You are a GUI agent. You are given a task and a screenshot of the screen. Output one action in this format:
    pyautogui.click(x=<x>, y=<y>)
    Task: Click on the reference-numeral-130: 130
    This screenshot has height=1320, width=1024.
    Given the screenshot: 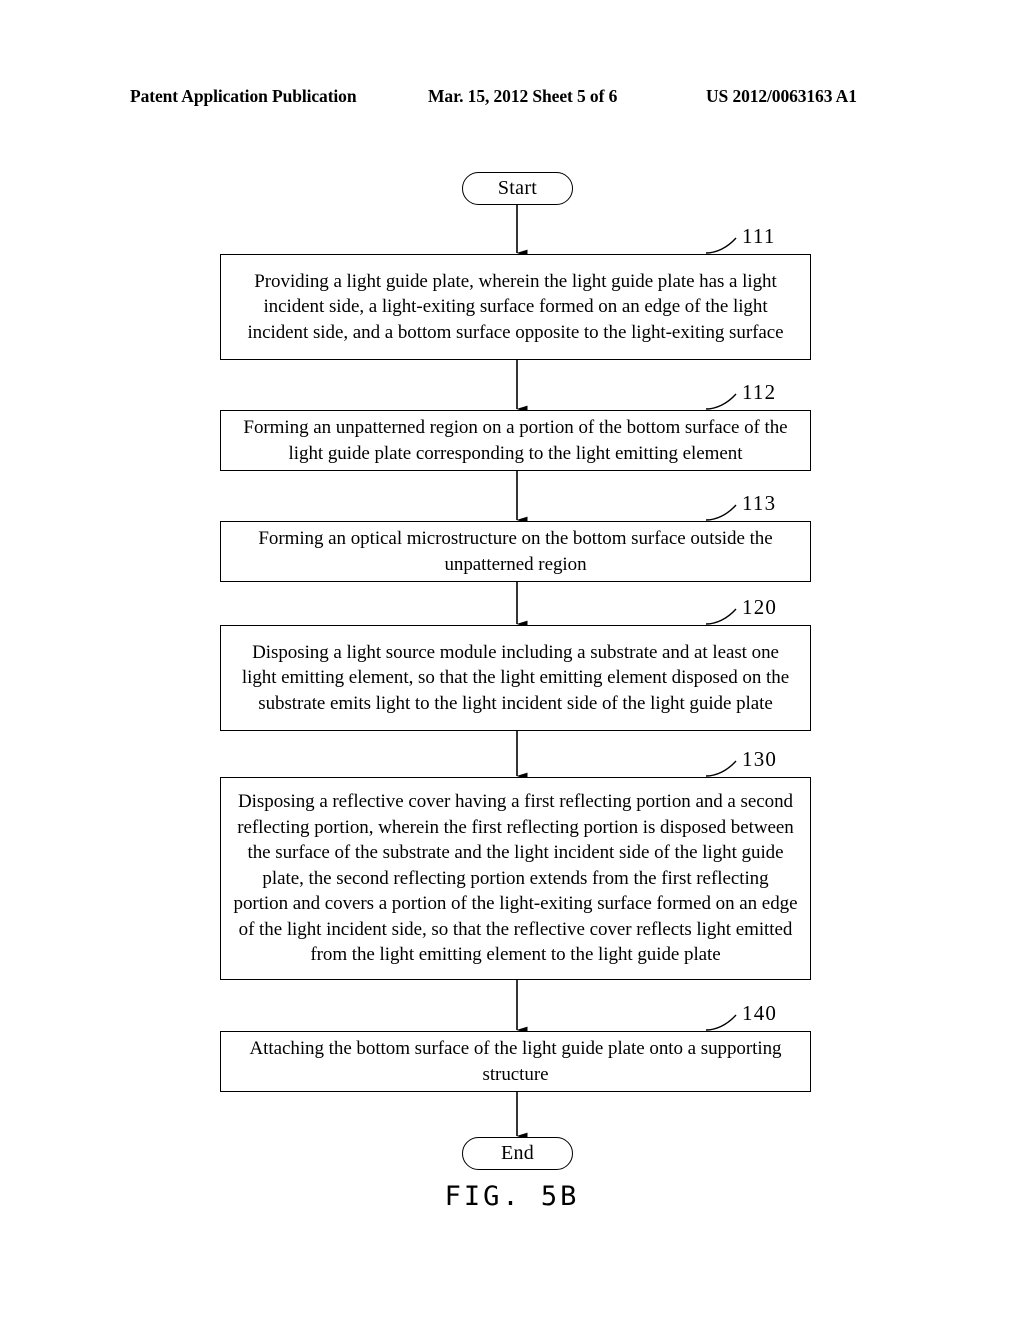 What is the action you would take?
    pyautogui.click(x=760, y=759)
    